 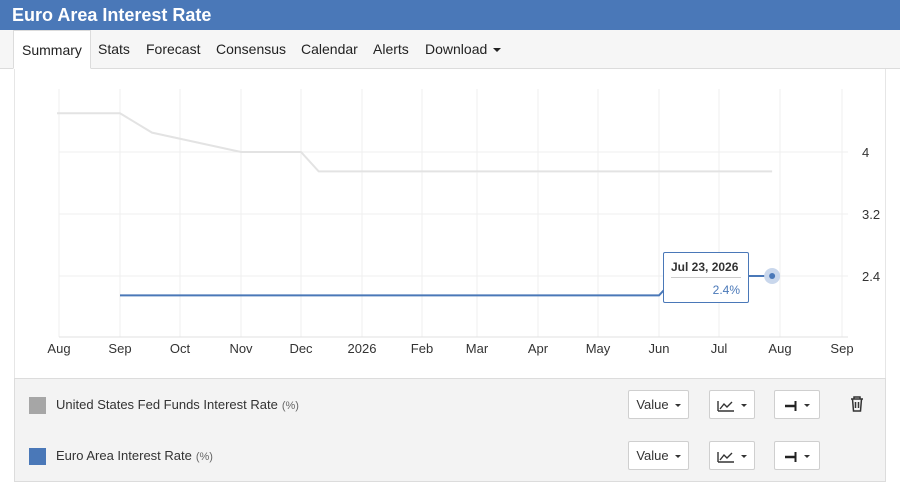 I want to click on tooltip-value: 2.4%, so click(x=726, y=290).